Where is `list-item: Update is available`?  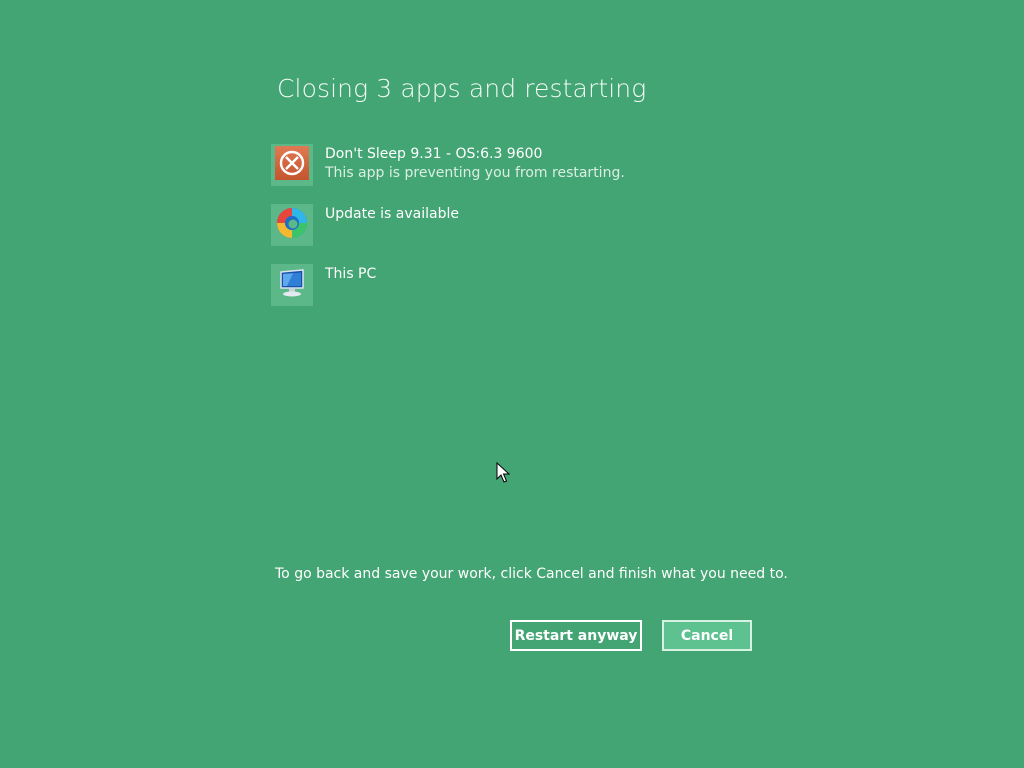 list-item: Update is available is located at coordinates (511, 225).